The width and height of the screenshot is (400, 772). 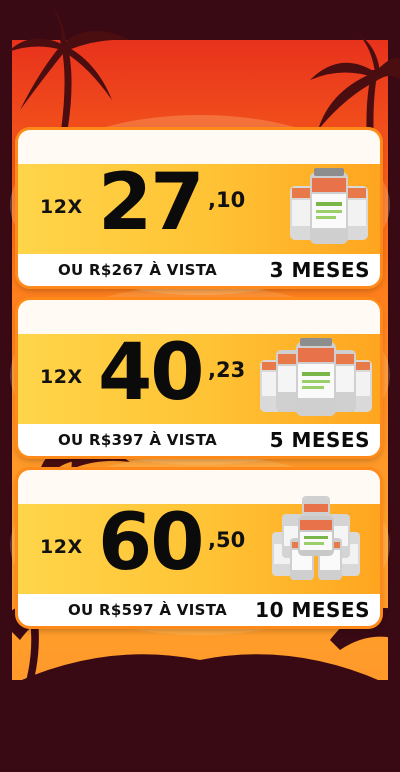 What do you see at coordinates (227, 540) in the screenshot?
I see `installment-price-cents: ,50` at bounding box center [227, 540].